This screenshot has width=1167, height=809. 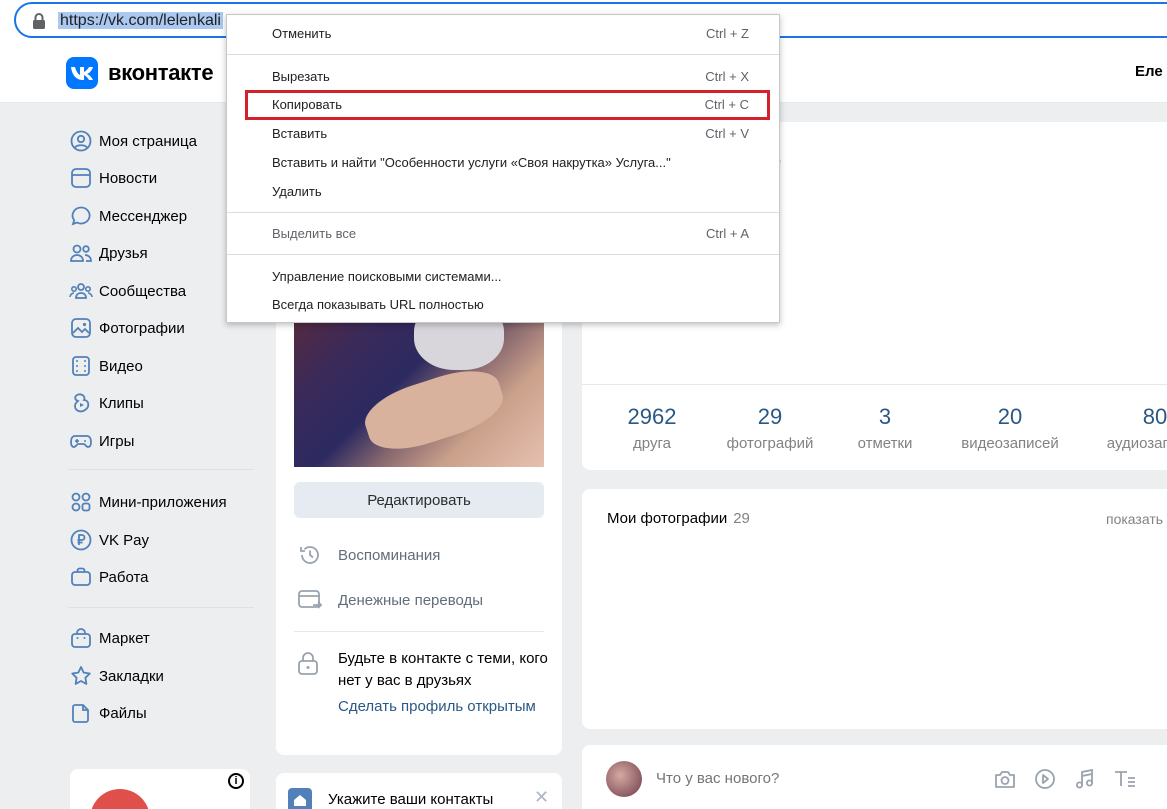 I want to click on menu-item-label: Отменить, so click(x=302, y=33).